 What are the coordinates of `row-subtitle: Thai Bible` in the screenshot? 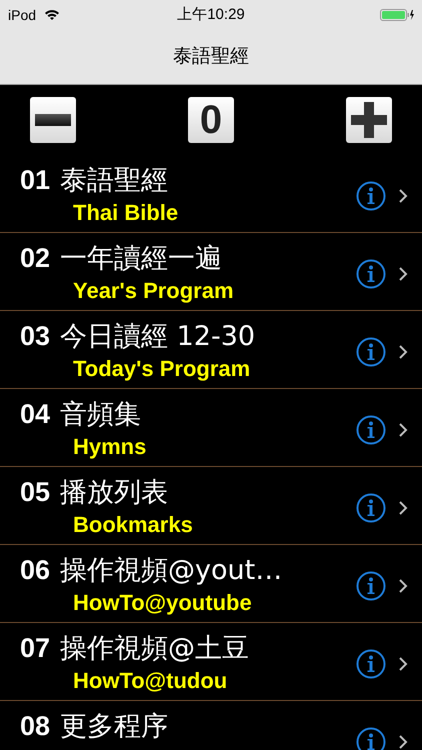 It's located at (126, 213).